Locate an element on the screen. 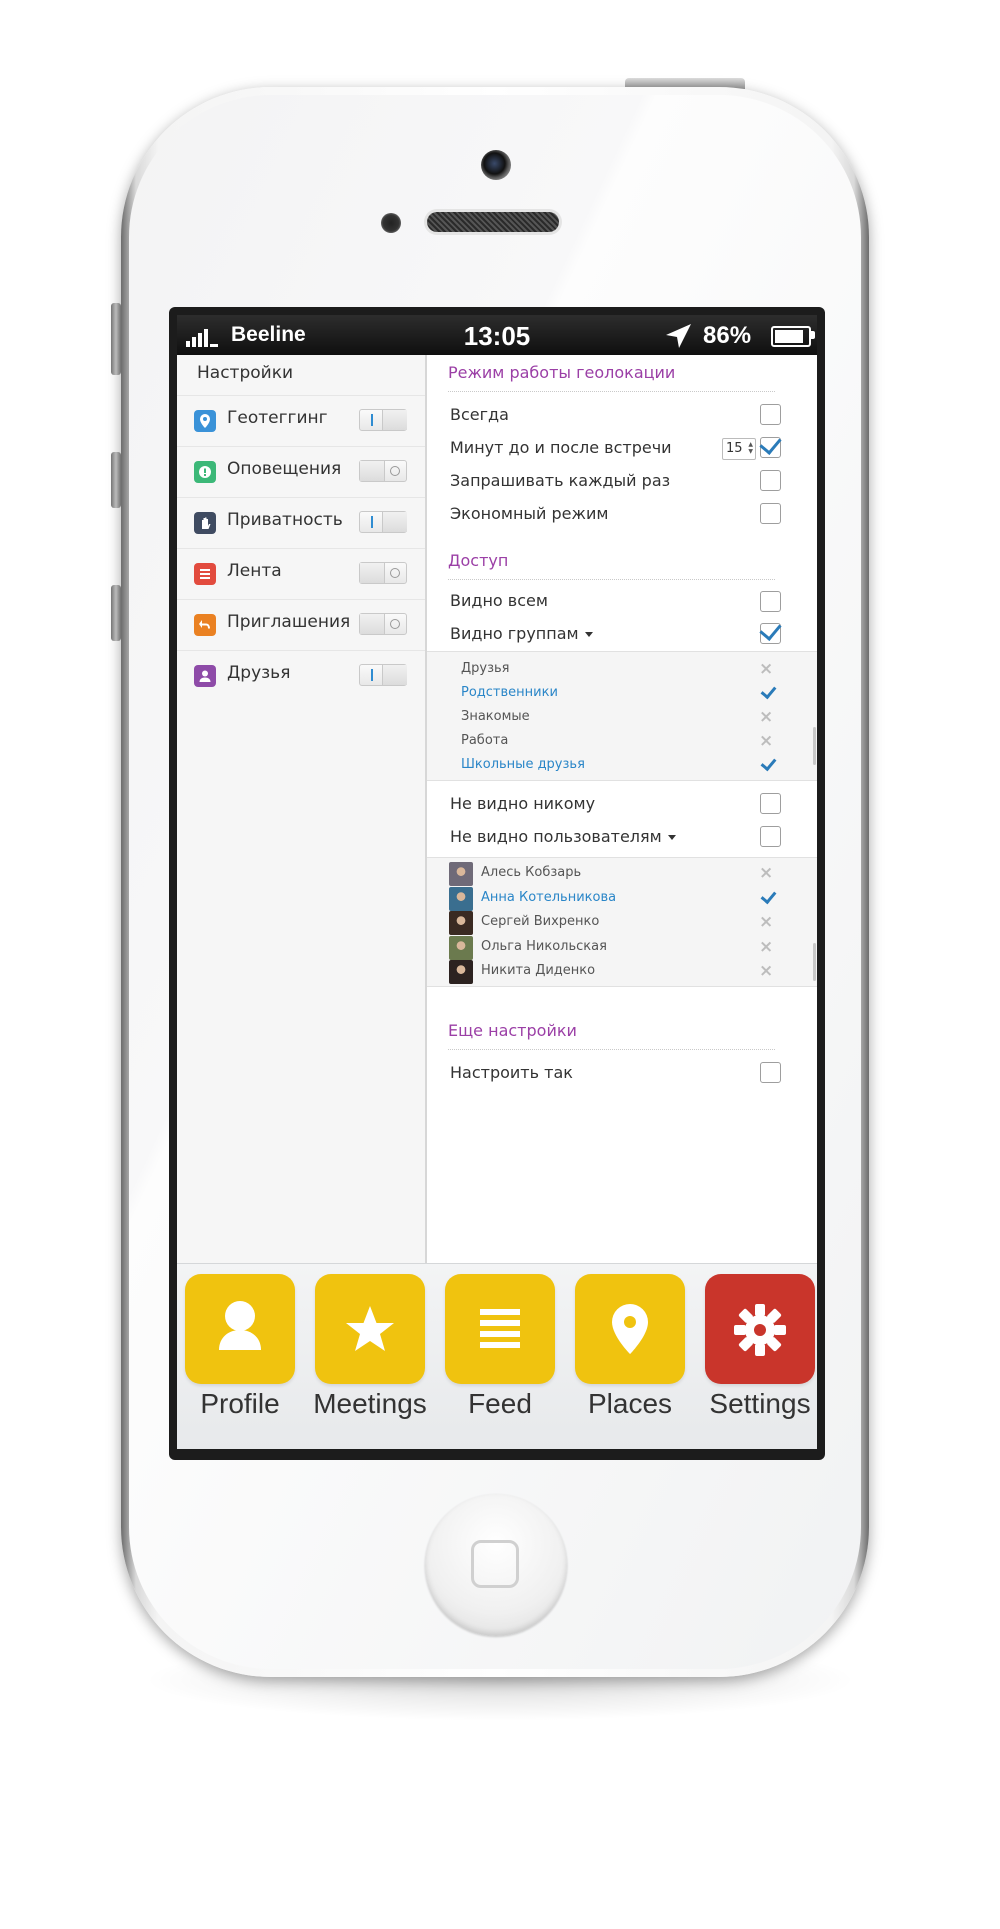 The height and width of the screenshot is (1929, 1000). user-list-item: Ольга Никольская × is located at coordinates (622, 947).